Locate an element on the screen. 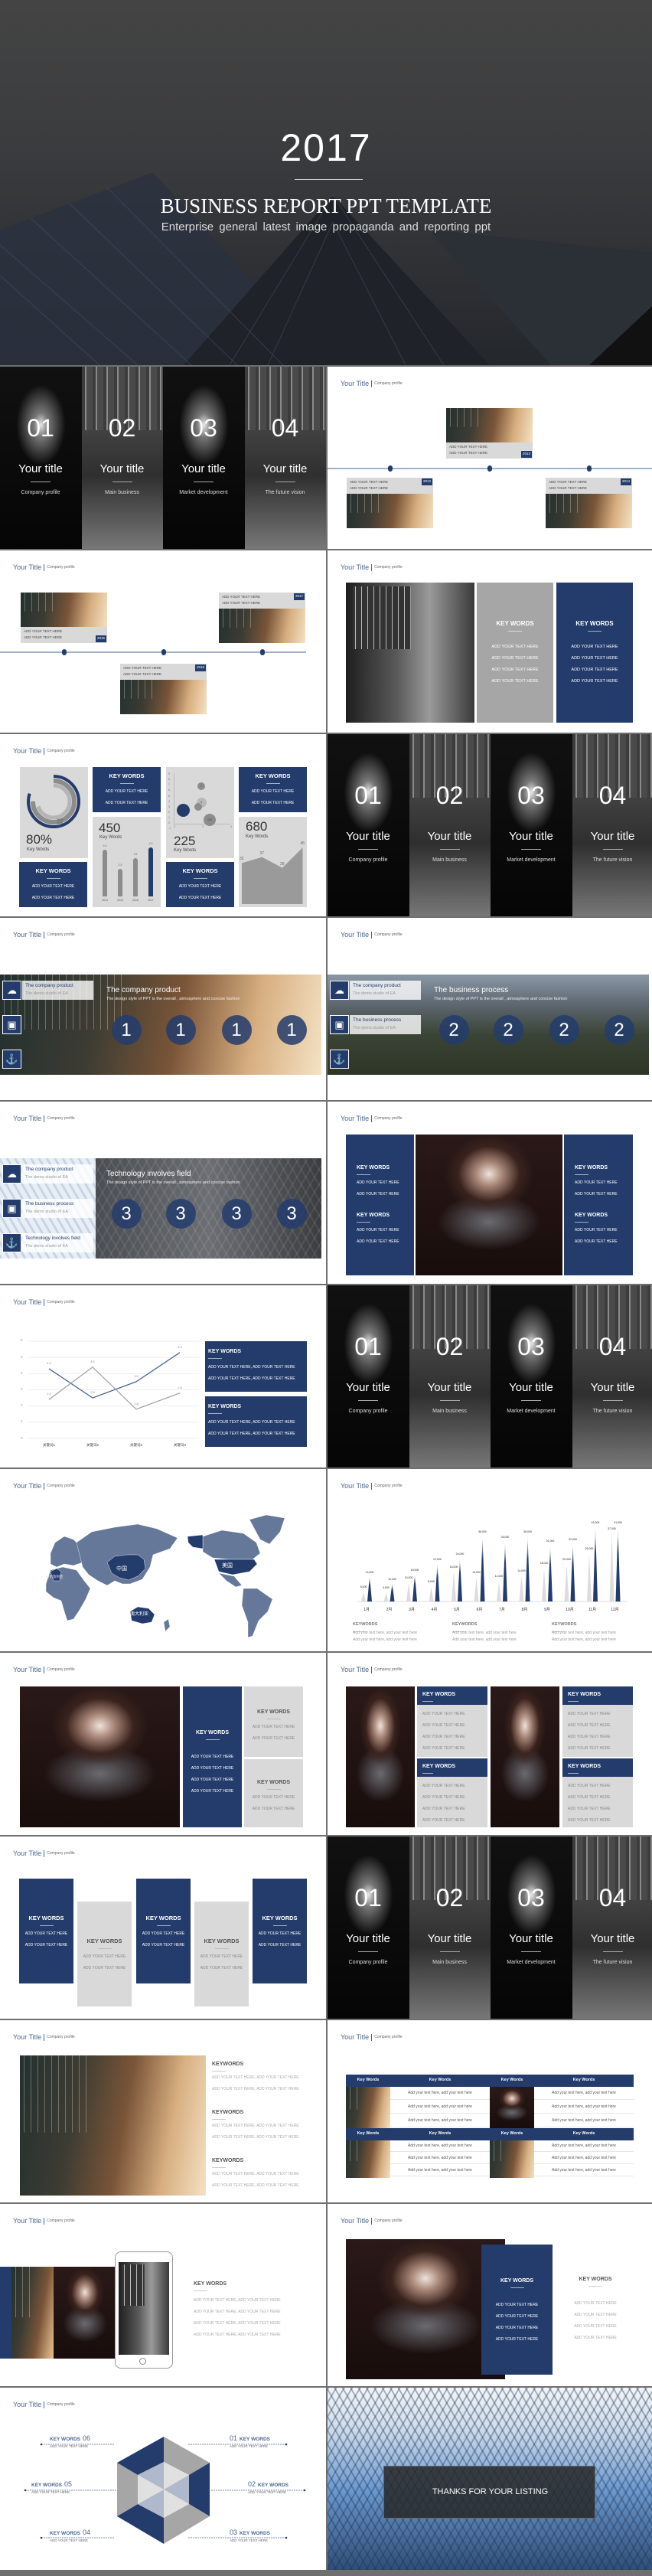 Image resolution: width=652 pixels, height=2576 pixels. mini-bar-value: 4.3 is located at coordinates (105, 846).